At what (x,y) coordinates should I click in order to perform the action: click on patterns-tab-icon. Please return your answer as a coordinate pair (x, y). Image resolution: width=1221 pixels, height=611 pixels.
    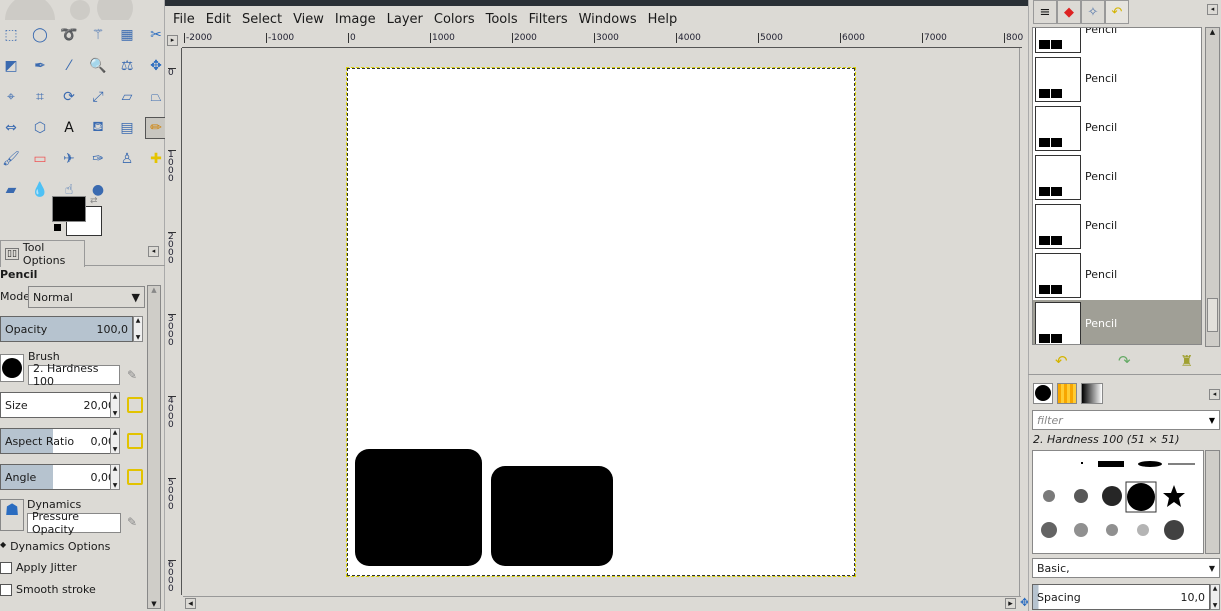
    Looking at the image, I should click on (1067, 393).